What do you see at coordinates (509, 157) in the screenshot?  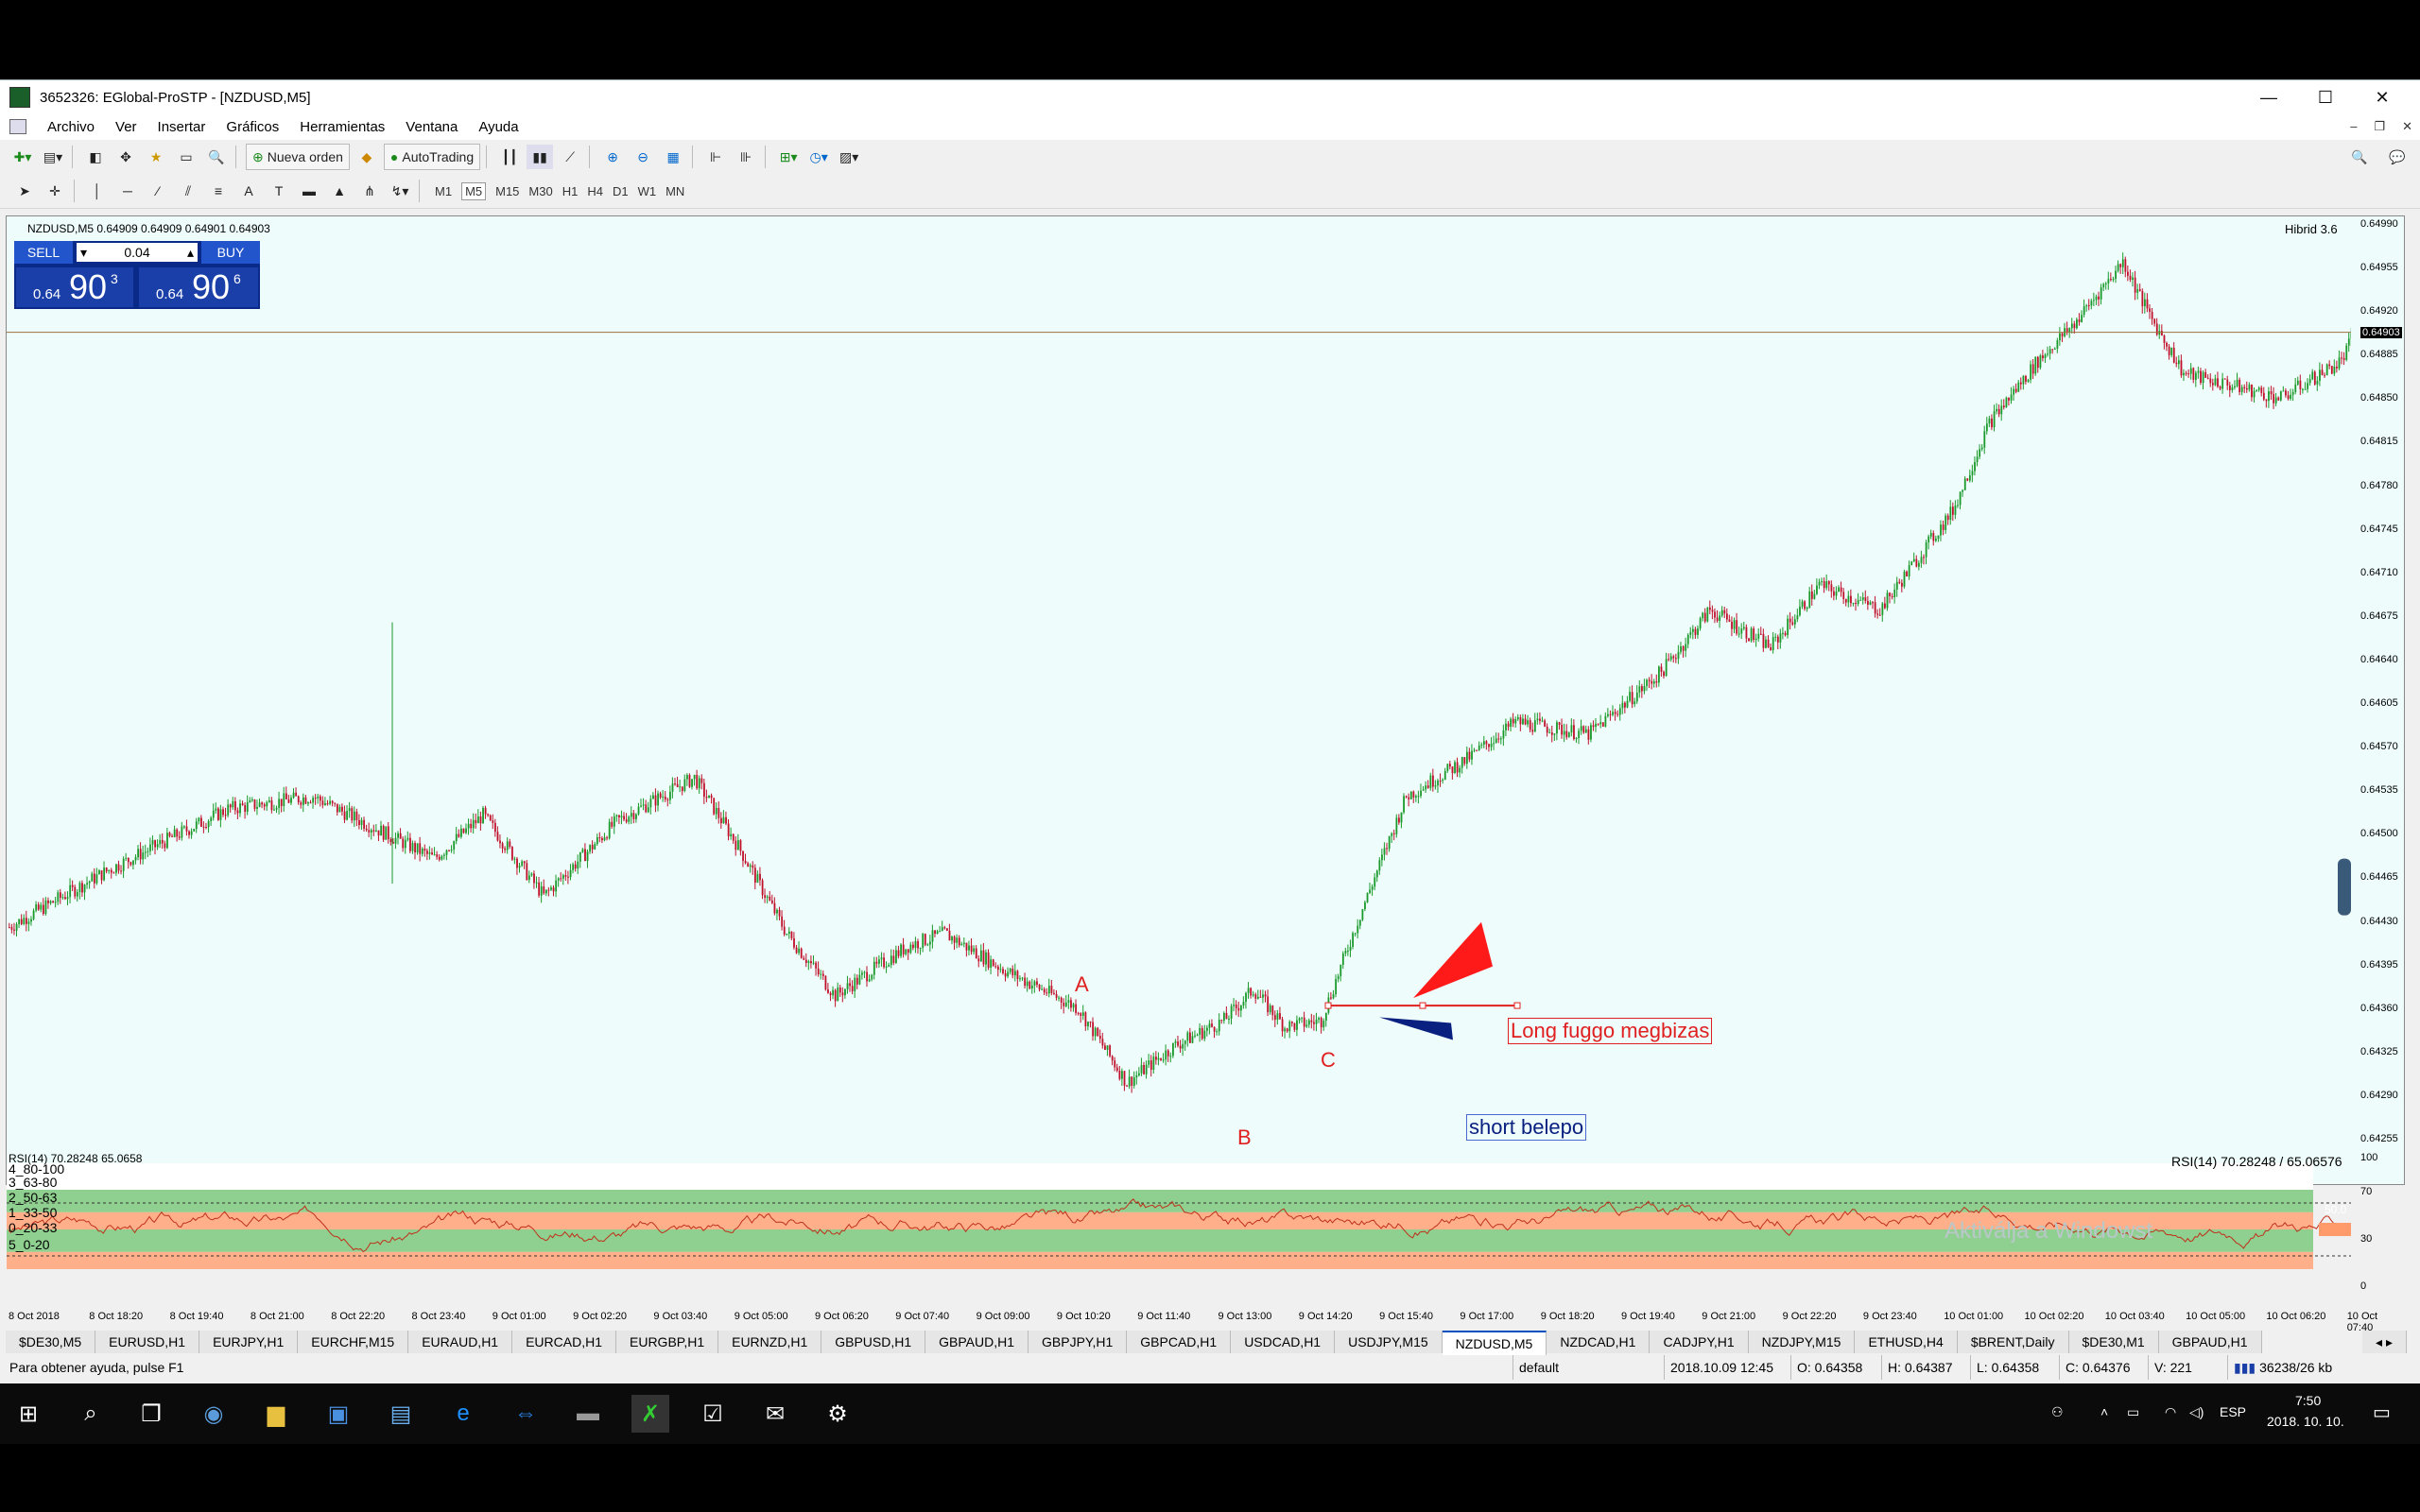 I see `bar-chart-icon: ┃┃` at bounding box center [509, 157].